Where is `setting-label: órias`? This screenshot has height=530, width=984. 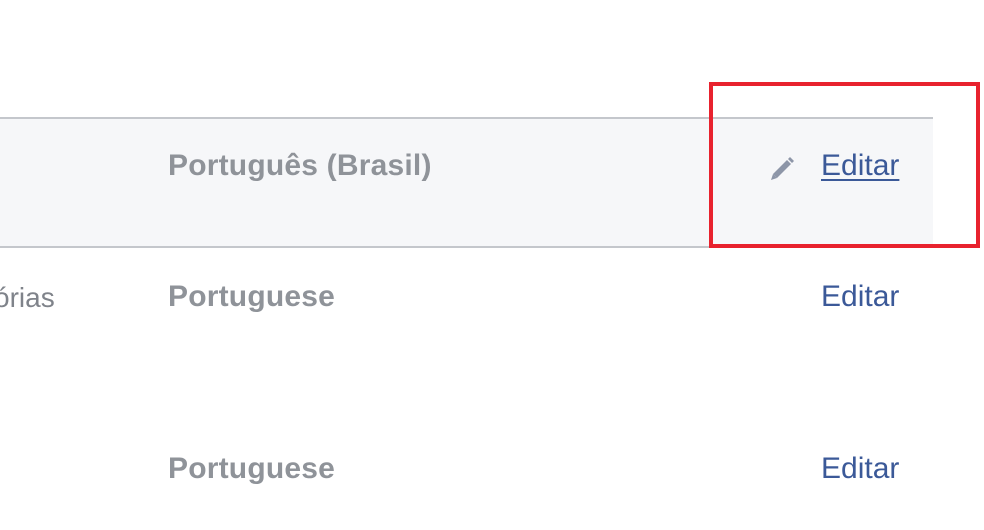
setting-label: órias is located at coordinates (27, 297).